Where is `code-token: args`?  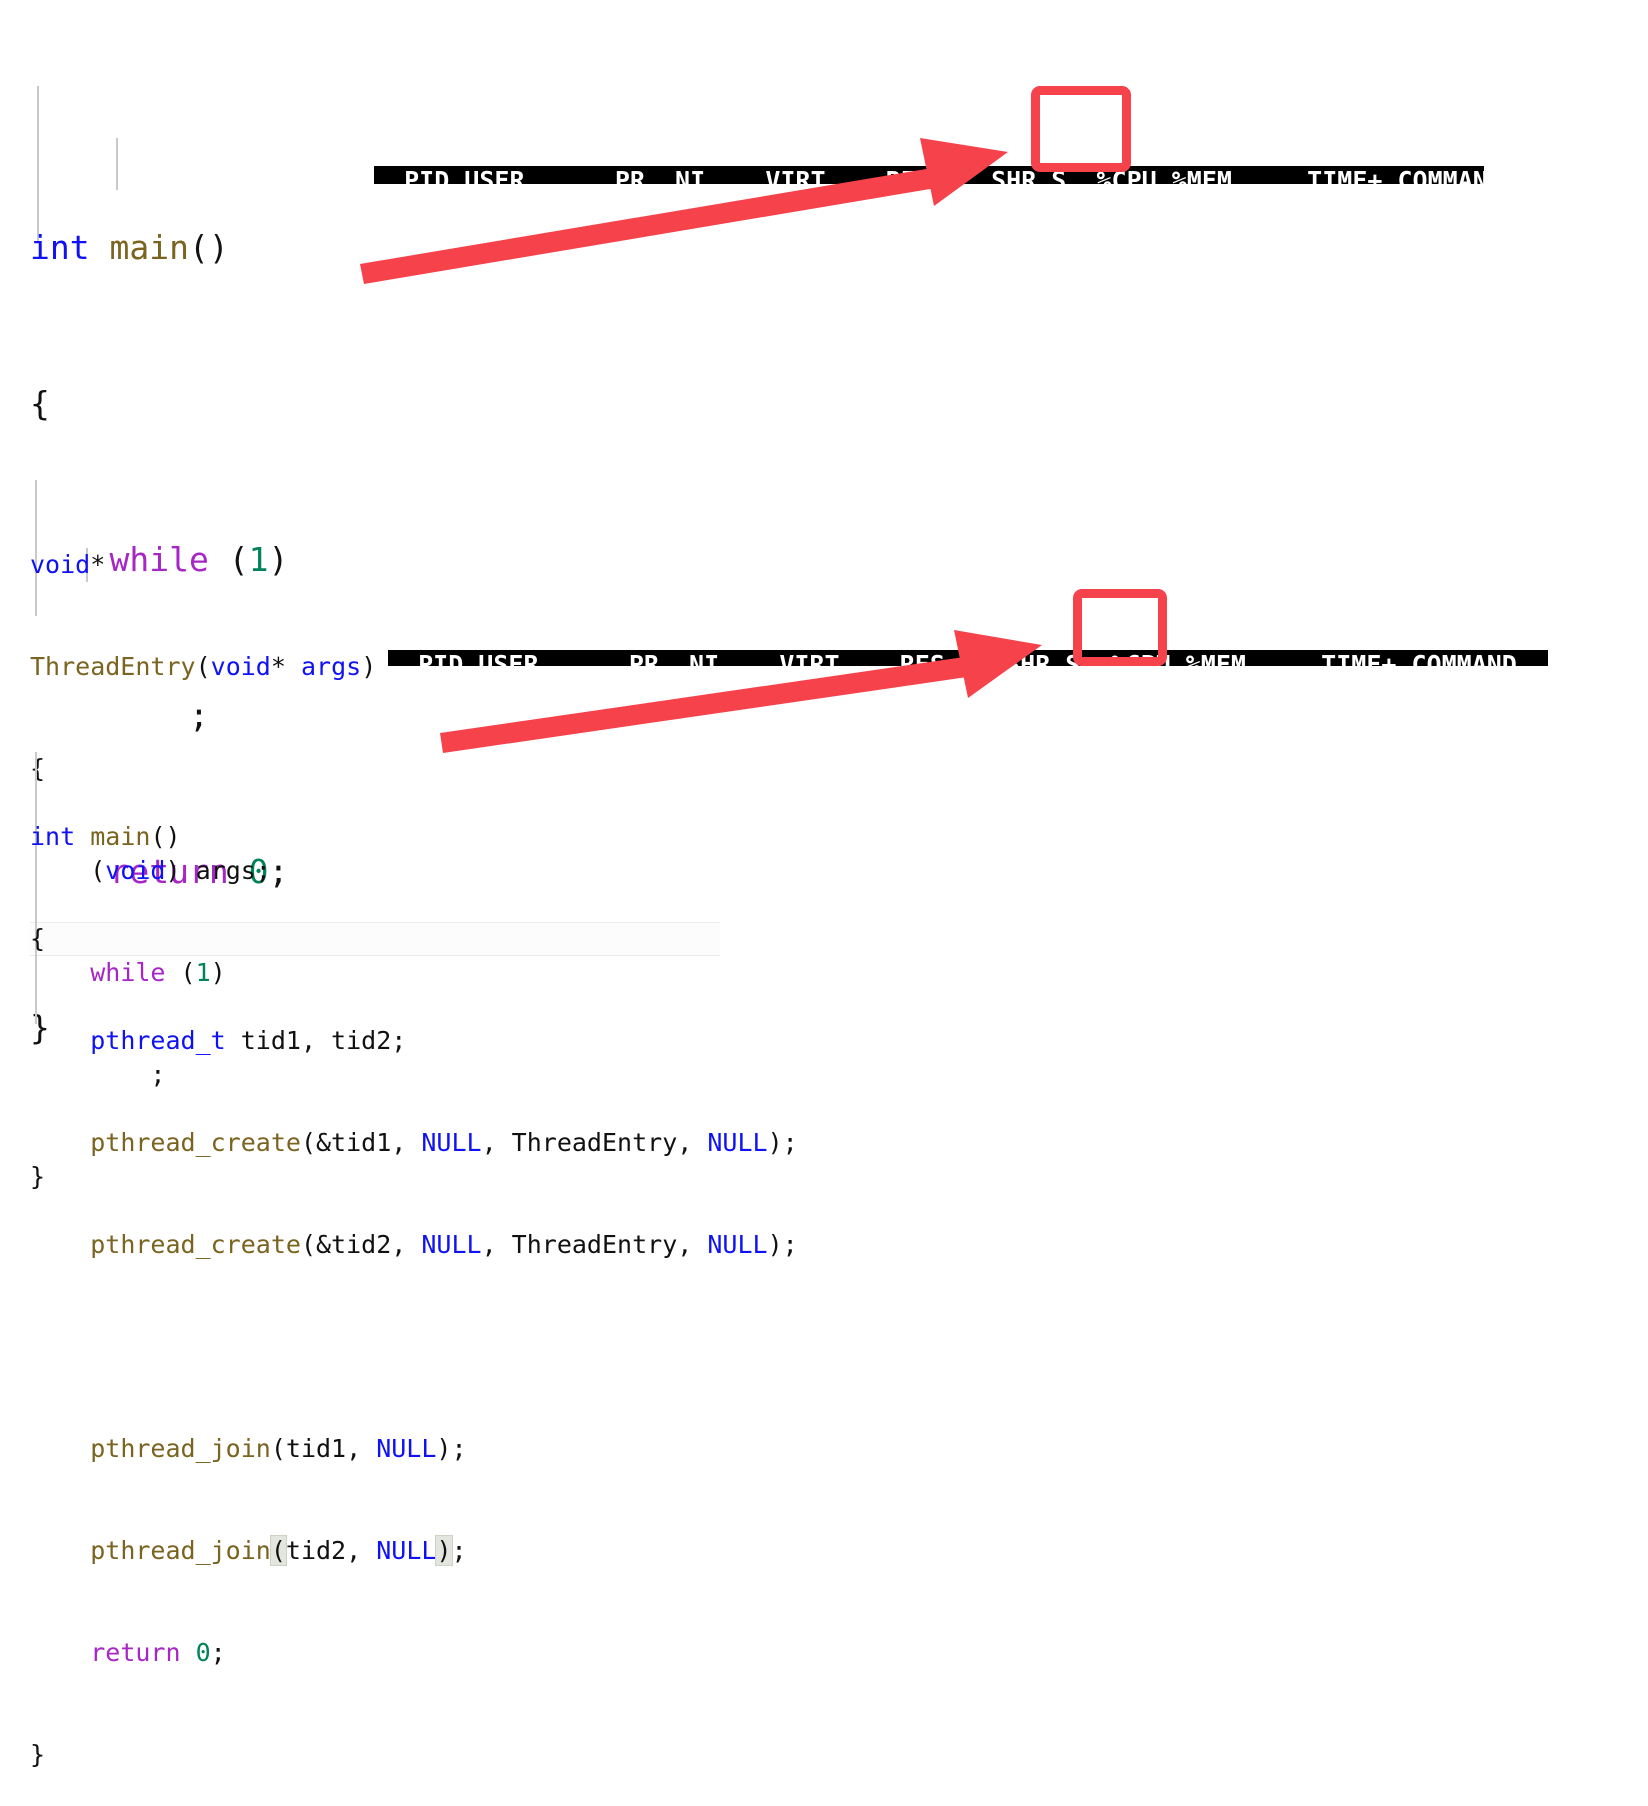
code-token: args is located at coordinates (331, 666).